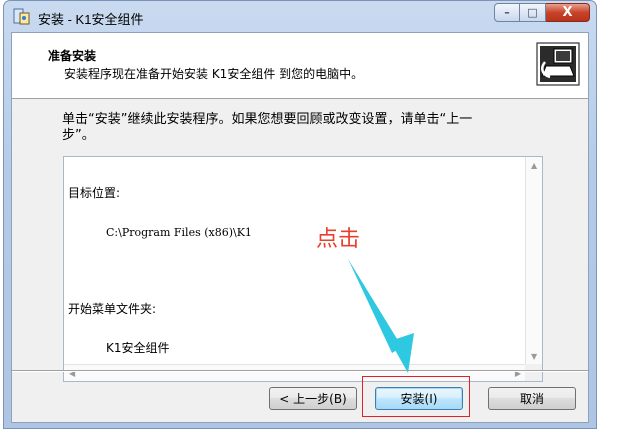 Image resolution: width=619 pixels, height=436 pixels. Describe the element at coordinates (78, 135) in the screenshot. I see `instruction-line-2: 步”。` at that location.